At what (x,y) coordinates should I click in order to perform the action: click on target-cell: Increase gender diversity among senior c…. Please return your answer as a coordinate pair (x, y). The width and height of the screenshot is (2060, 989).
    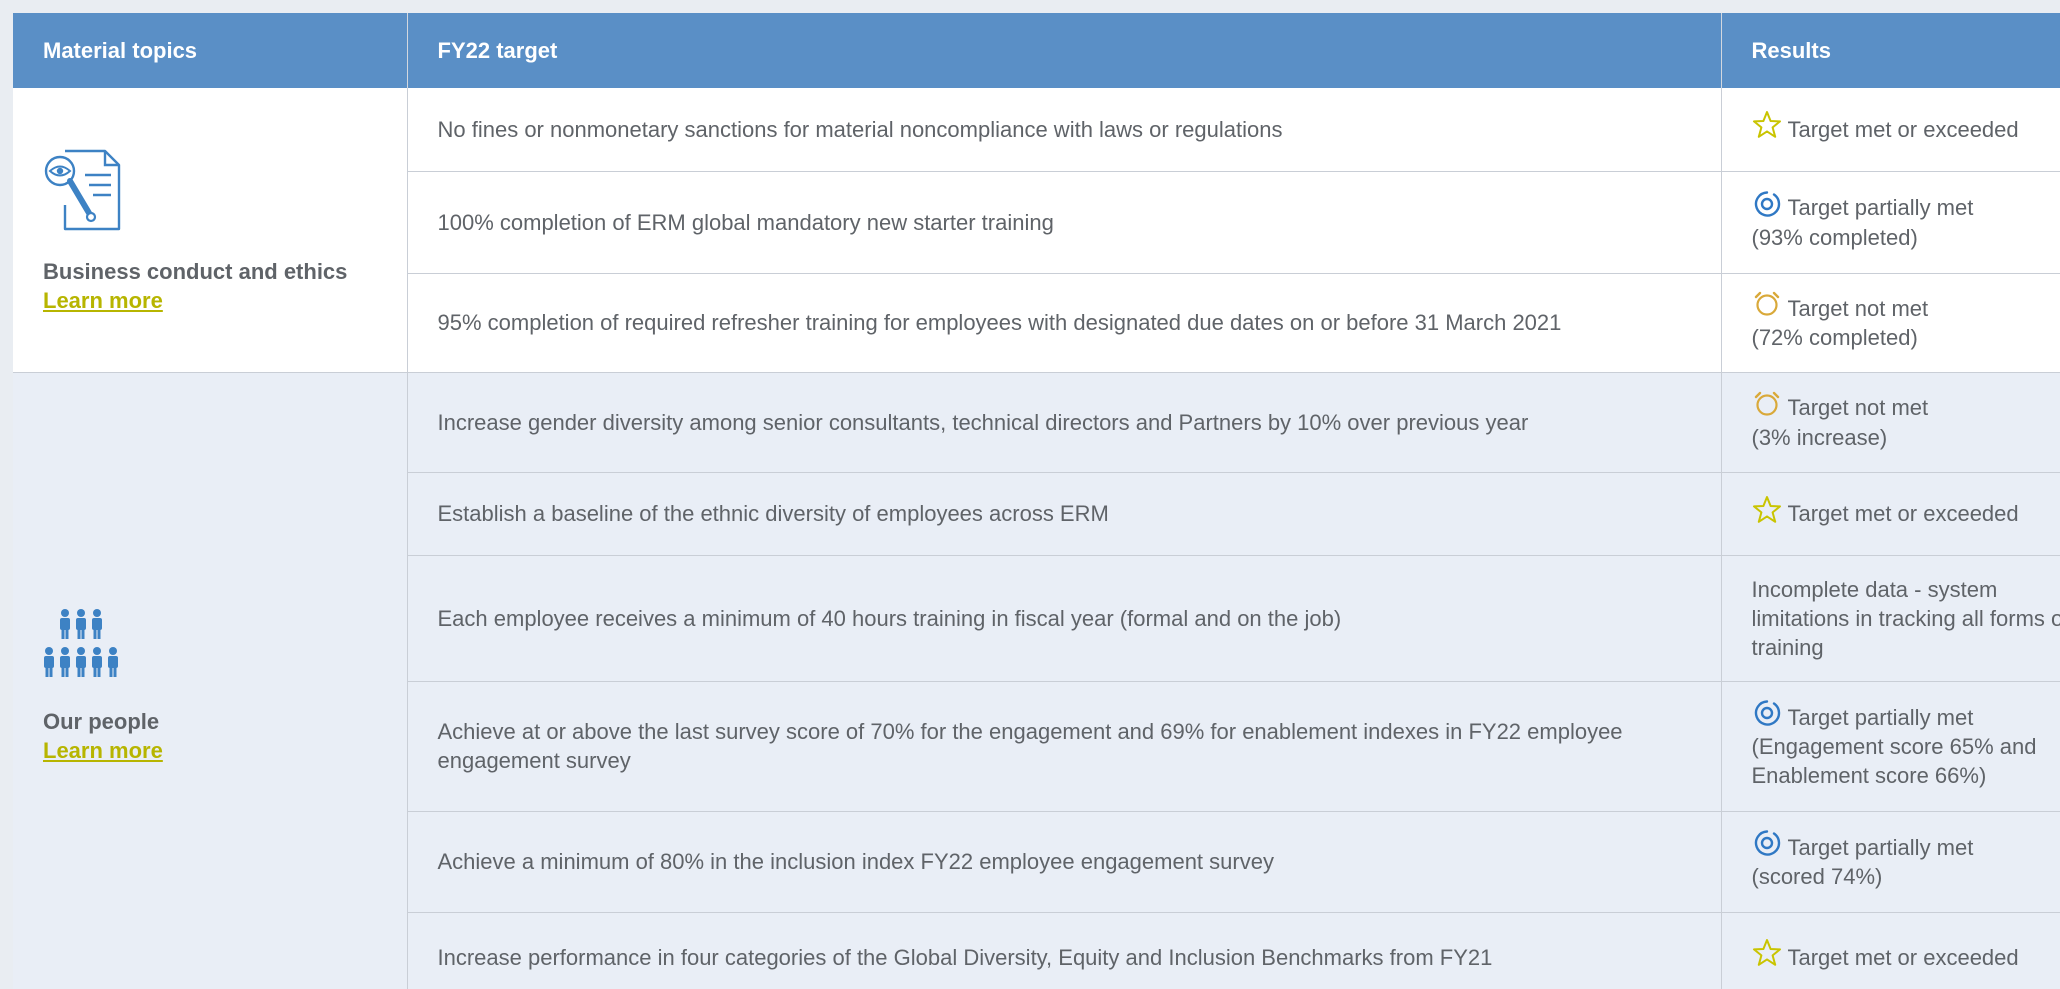
    Looking at the image, I should click on (1064, 422).